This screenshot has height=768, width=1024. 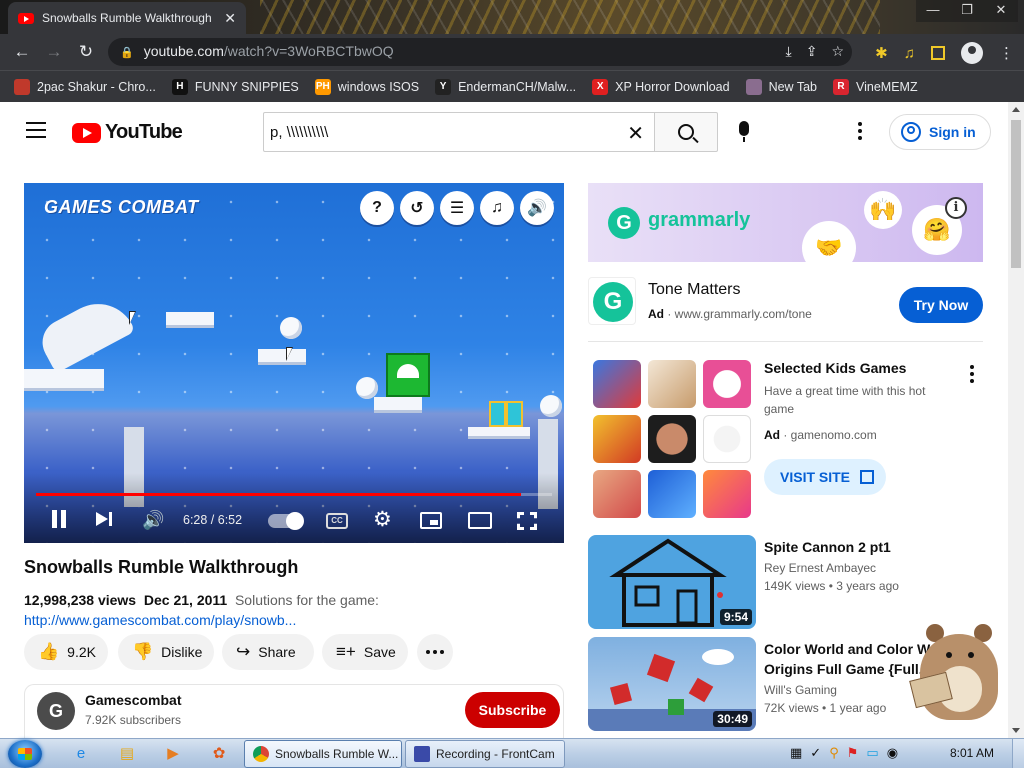 I want to click on back-arrow-icon: ←, so click(x=22, y=52).